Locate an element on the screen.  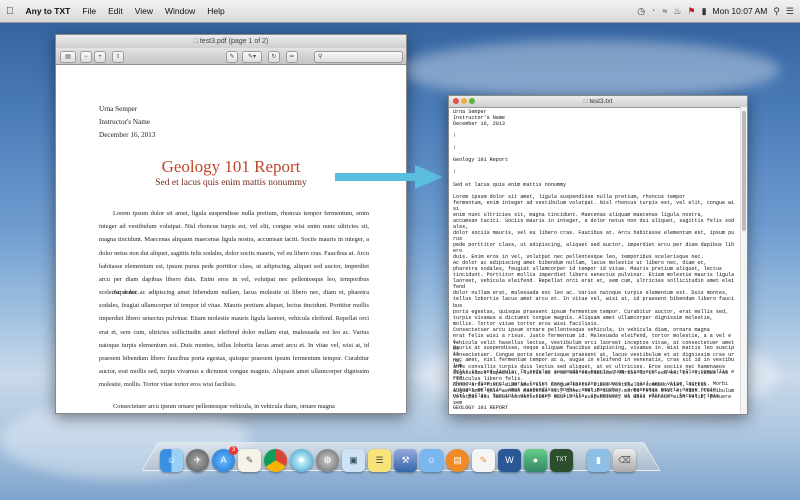
app-store-icon: A 3 is located at coordinates (225, 459).